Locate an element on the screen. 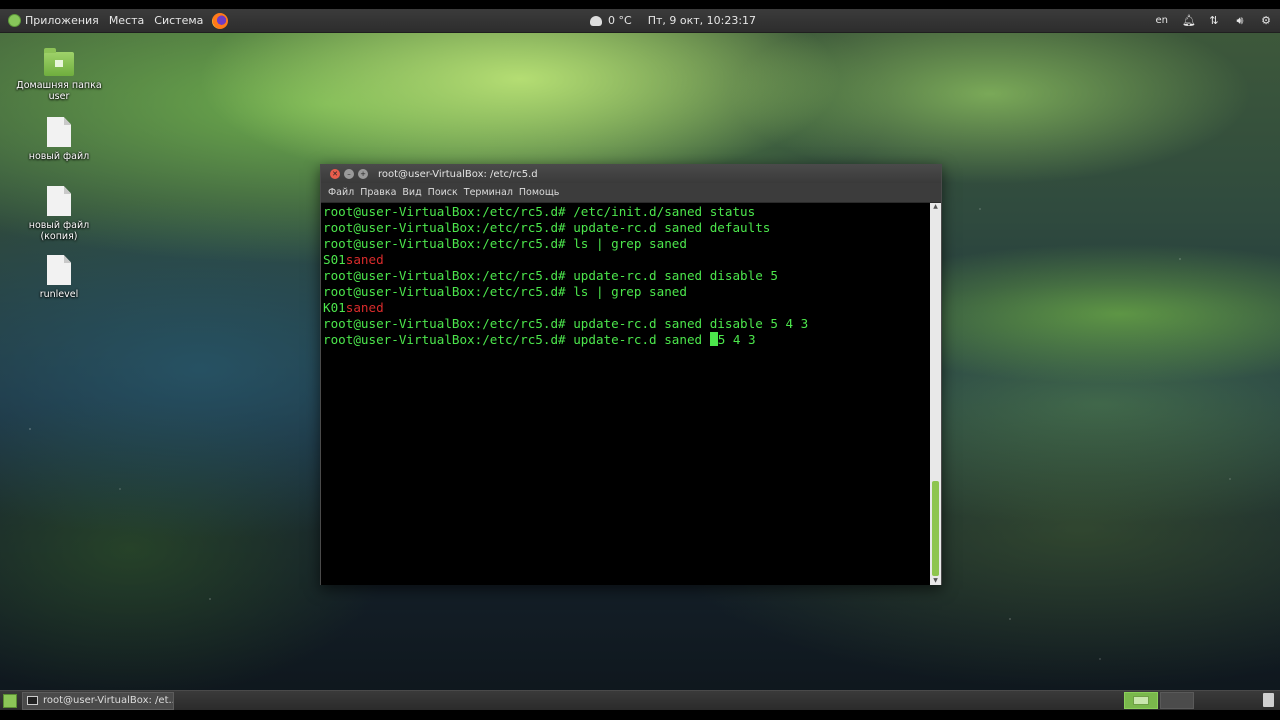 The image size is (1280, 720). applications-menu-label: Приложения is located at coordinates (62, 20).